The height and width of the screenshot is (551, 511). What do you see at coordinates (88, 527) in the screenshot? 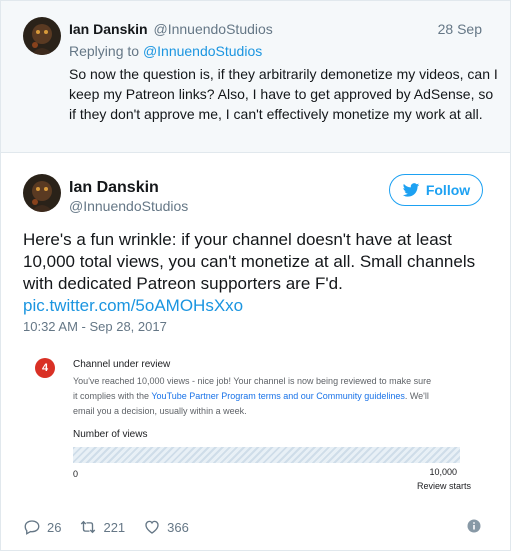
I see `retweet-icon` at bounding box center [88, 527].